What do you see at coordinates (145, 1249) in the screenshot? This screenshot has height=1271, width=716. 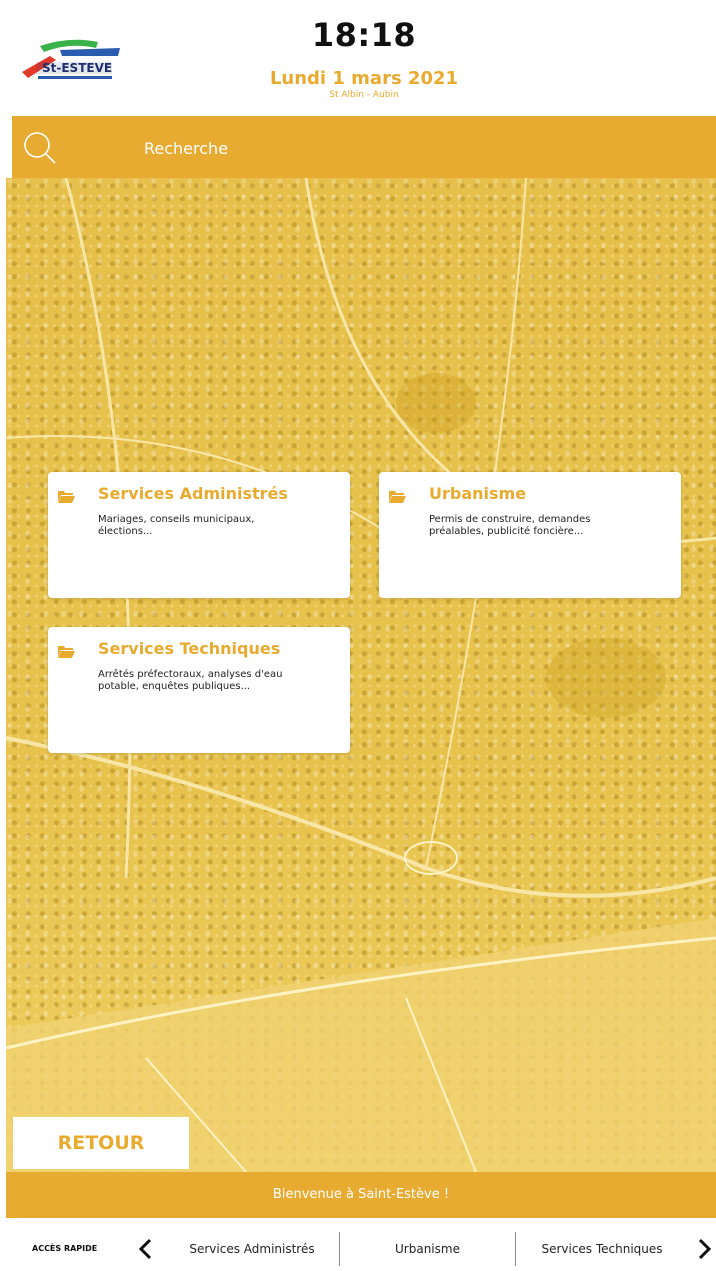 I see `chevron-left-icon` at bounding box center [145, 1249].